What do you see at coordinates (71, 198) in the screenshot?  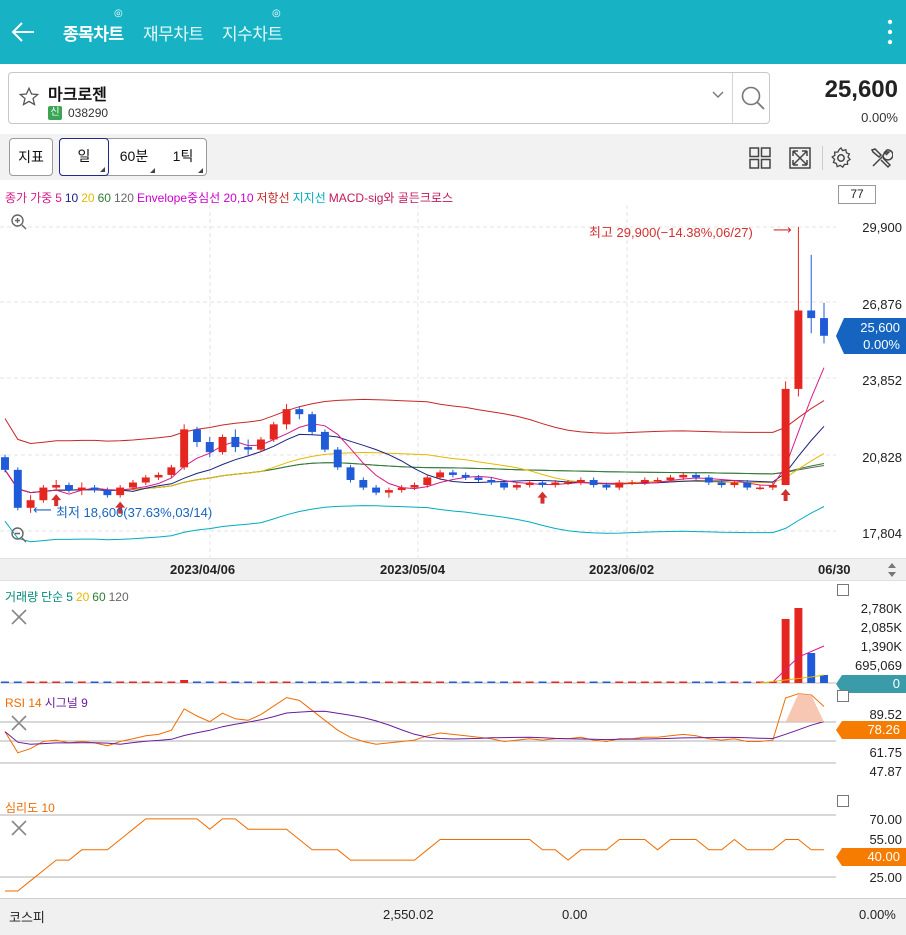 I see `title-part: 10` at bounding box center [71, 198].